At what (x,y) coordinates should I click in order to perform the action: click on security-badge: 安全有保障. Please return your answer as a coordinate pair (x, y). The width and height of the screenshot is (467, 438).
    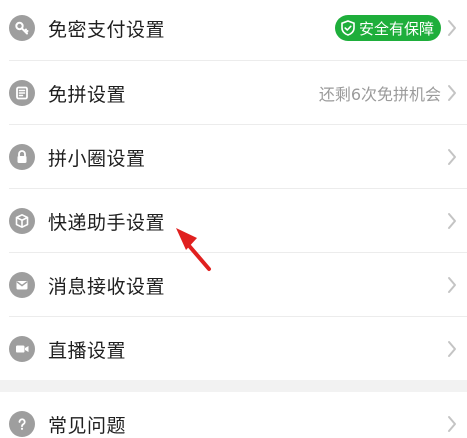
    Looking at the image, I should click on (387, 28).